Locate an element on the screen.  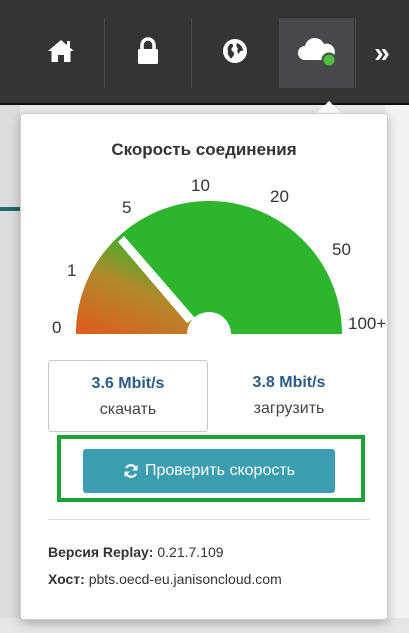
gauge-tick-label: 50 is located at coordinates (341, 249).